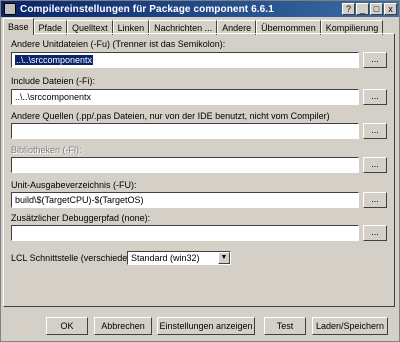  I want to click on lcl-label: LCL Schnittstelle (verschiedene):, so click(77, 258).